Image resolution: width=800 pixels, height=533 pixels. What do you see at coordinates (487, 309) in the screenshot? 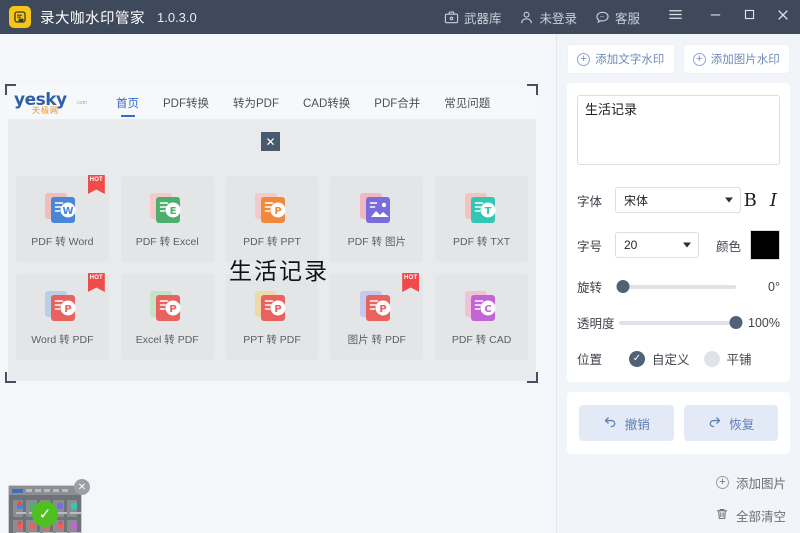
I see `svg-text: C` at bounding box center [487, 309].